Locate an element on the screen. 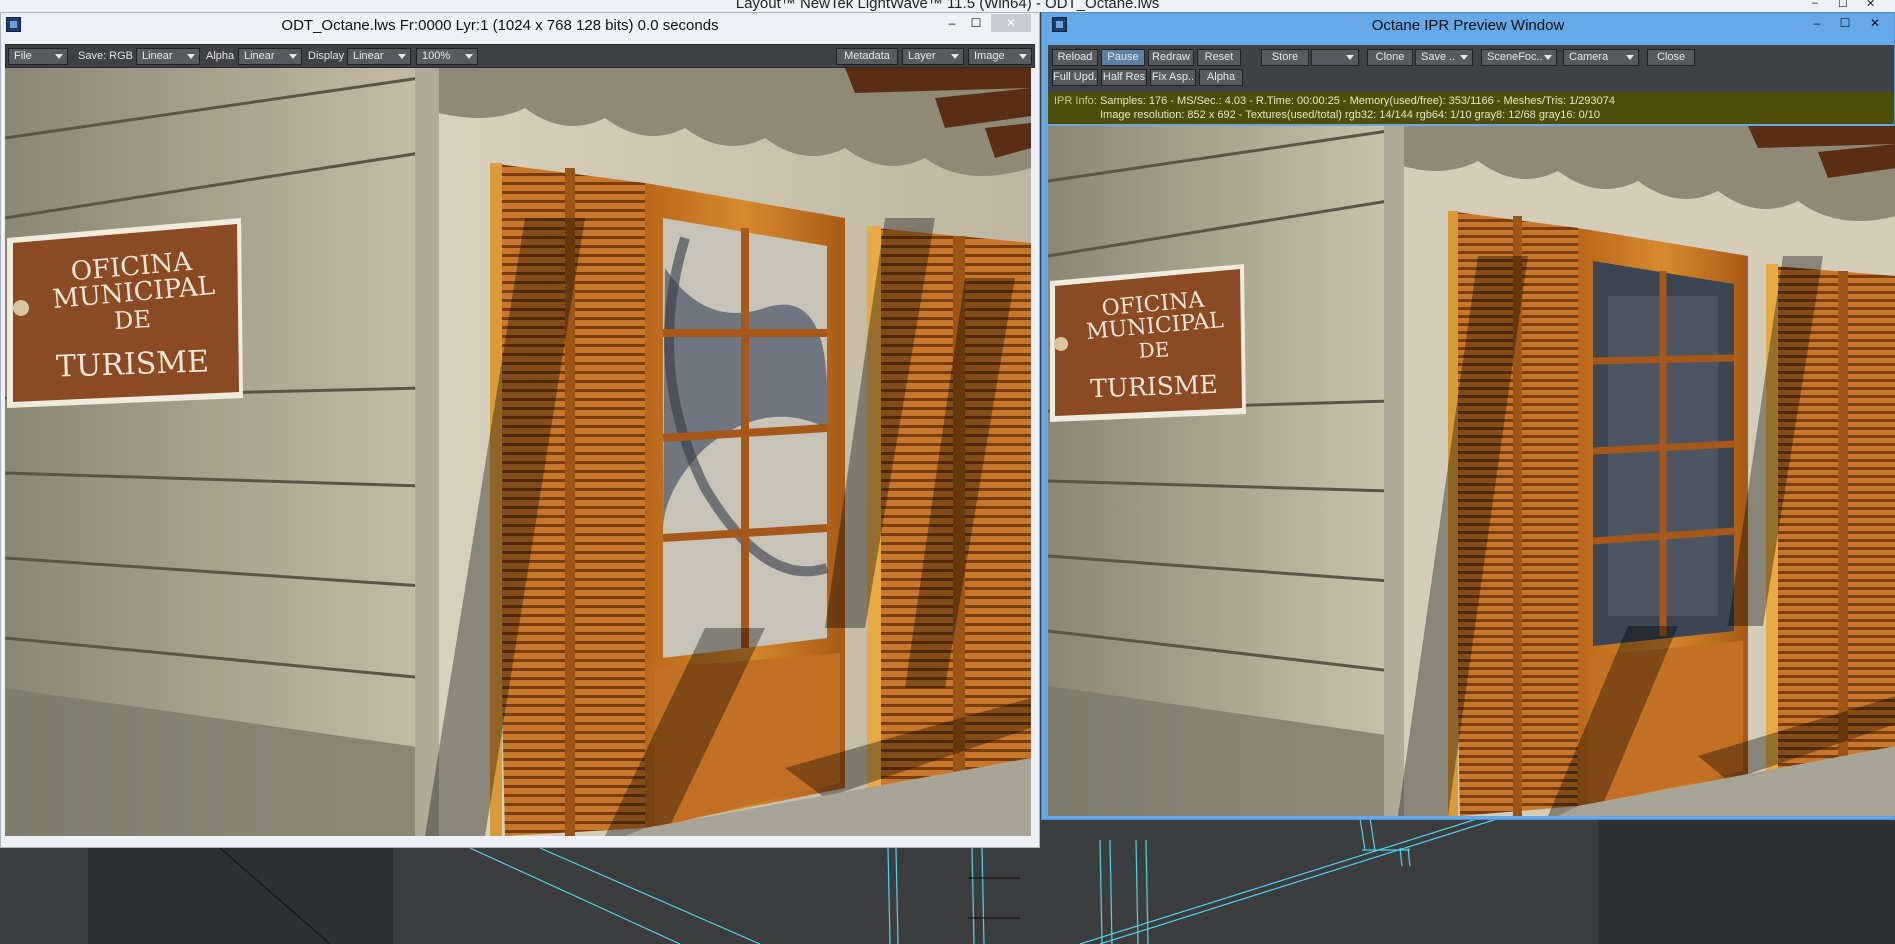 This screenshot has width=1895, height=944. display-label: Display is located at coordinates (326, 56).